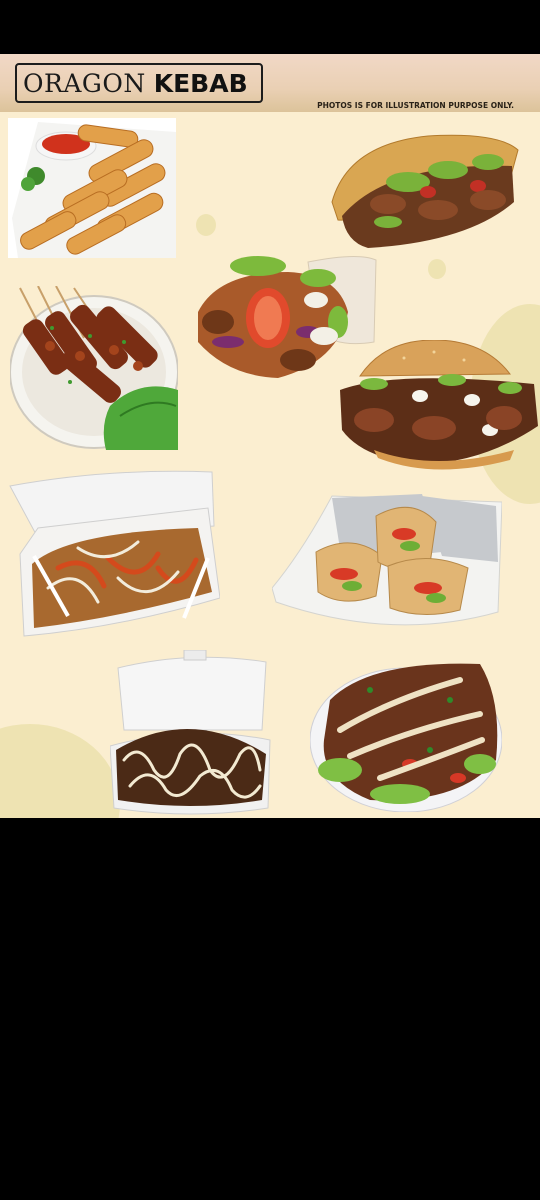  What do you see at coordinates (92, 188) in the screenshot?
I see `photo-spring-rolls` at bounding box center [92, 188].